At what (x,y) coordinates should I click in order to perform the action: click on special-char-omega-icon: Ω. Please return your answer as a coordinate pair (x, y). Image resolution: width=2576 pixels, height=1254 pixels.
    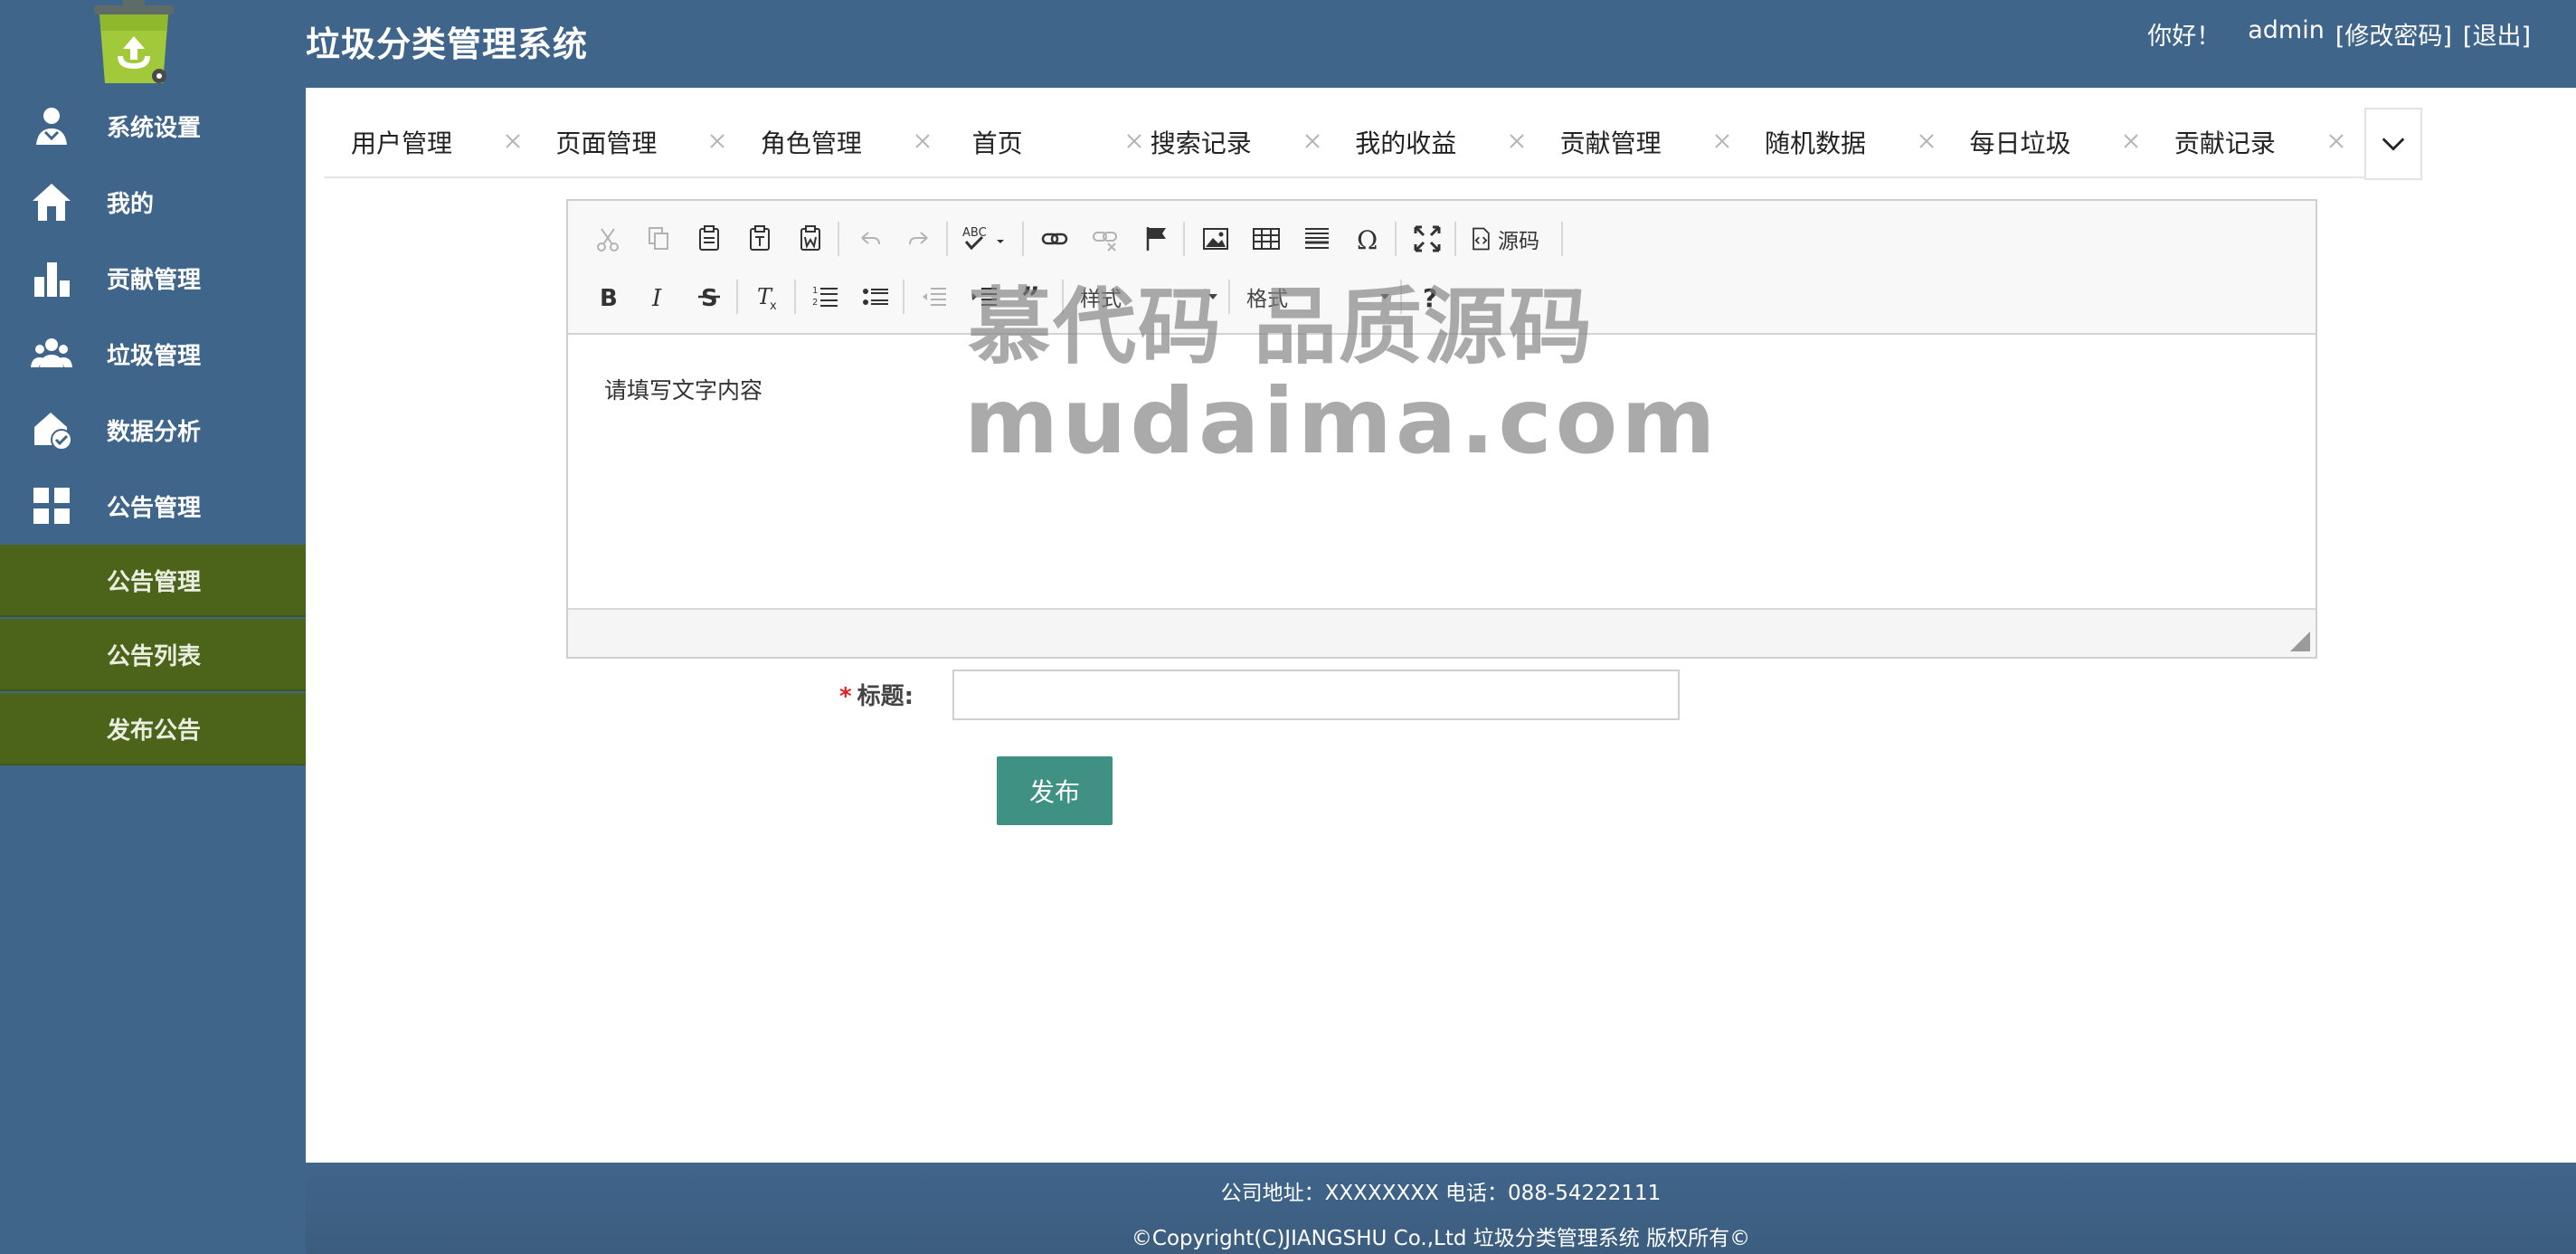
    Looking at the image, I should click on (1367, 239).